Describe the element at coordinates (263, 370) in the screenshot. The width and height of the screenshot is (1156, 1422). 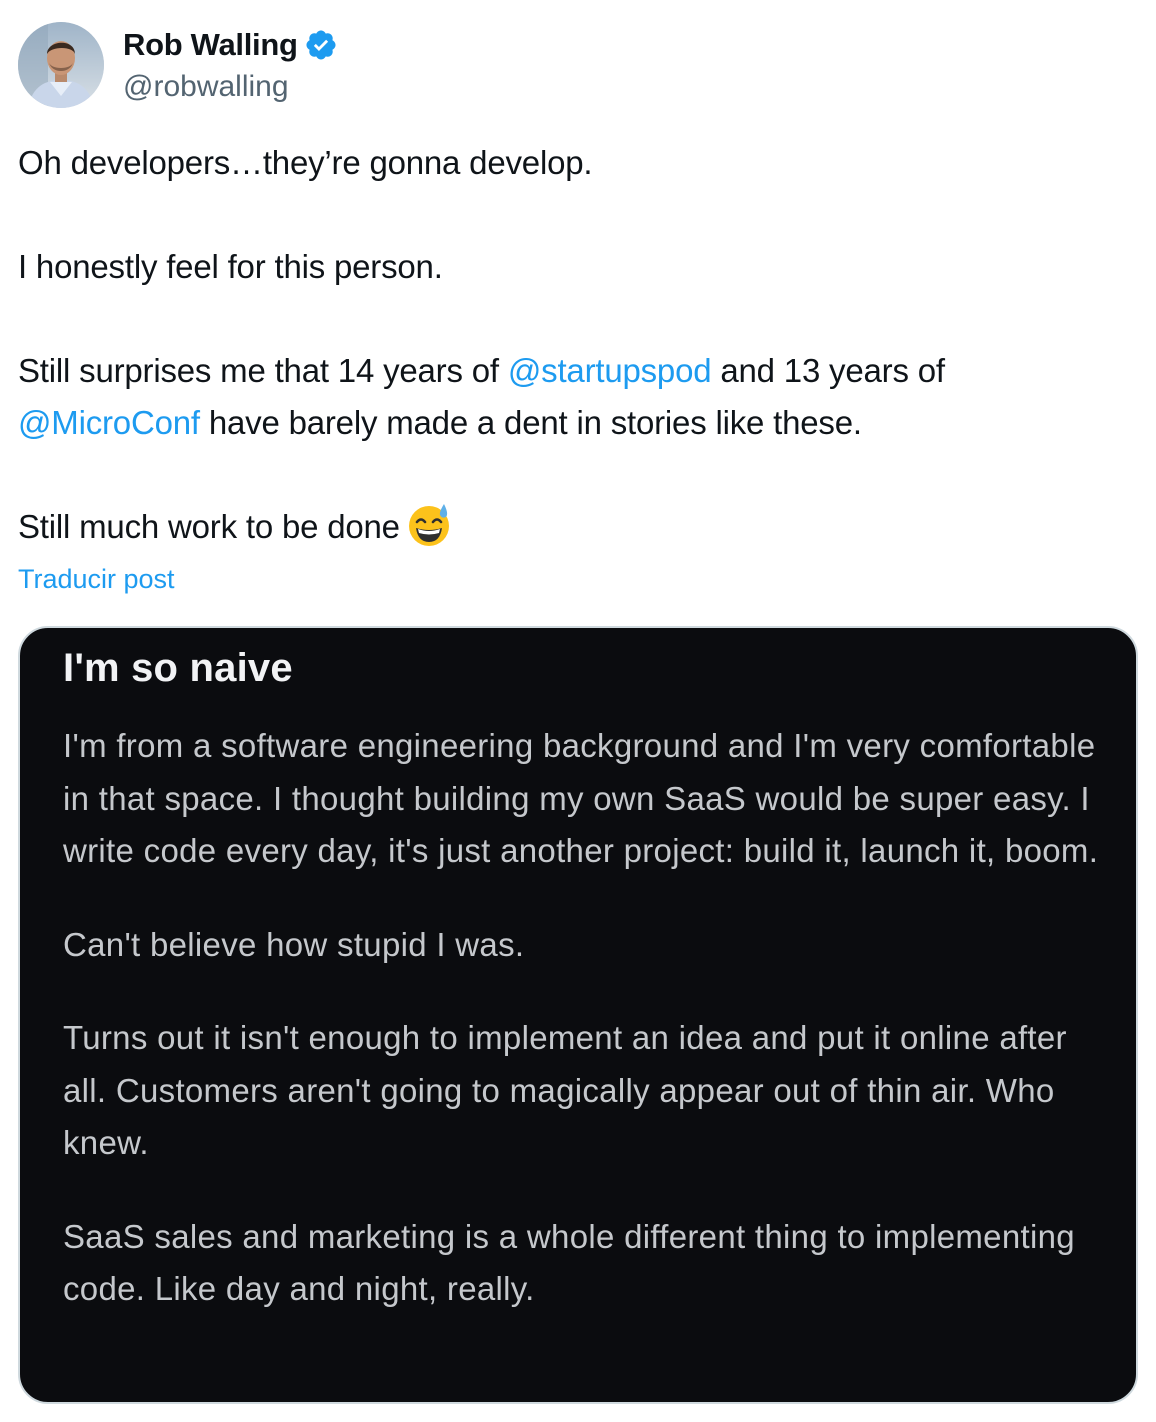
I see `tweet-text-segment: Still surprises me that 14 years of` at that location.